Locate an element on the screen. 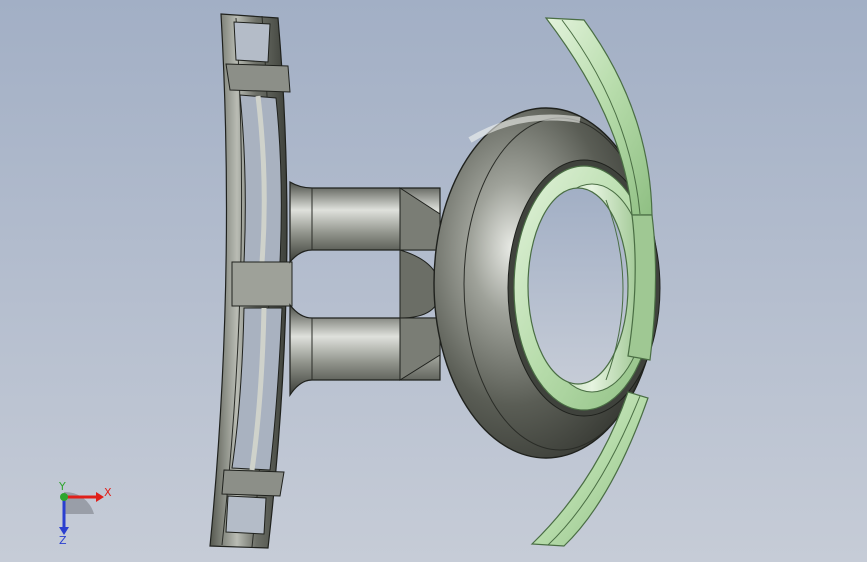 The height and width of the screenshot is (562, 867). triad-y-label: Y is located at coordinates (62, 486).